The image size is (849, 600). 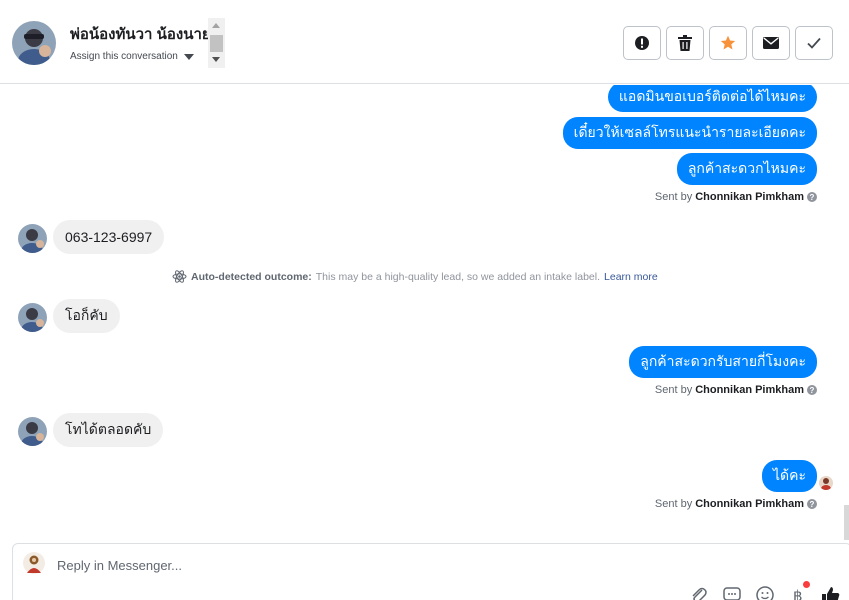 I want to click on assign-conversation-dropdown: Assign this conversation, so click(x=132, y=56).